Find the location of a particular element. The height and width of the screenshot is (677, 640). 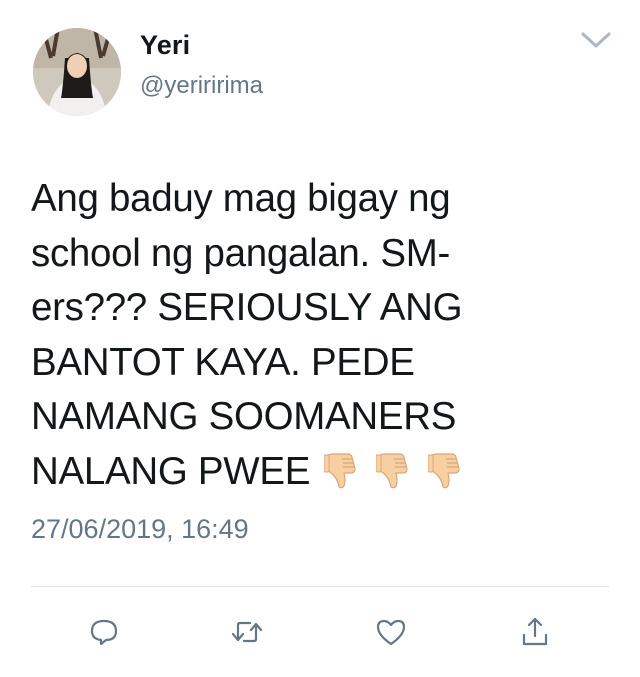

reply-icon is located at coordinates (104, 632).